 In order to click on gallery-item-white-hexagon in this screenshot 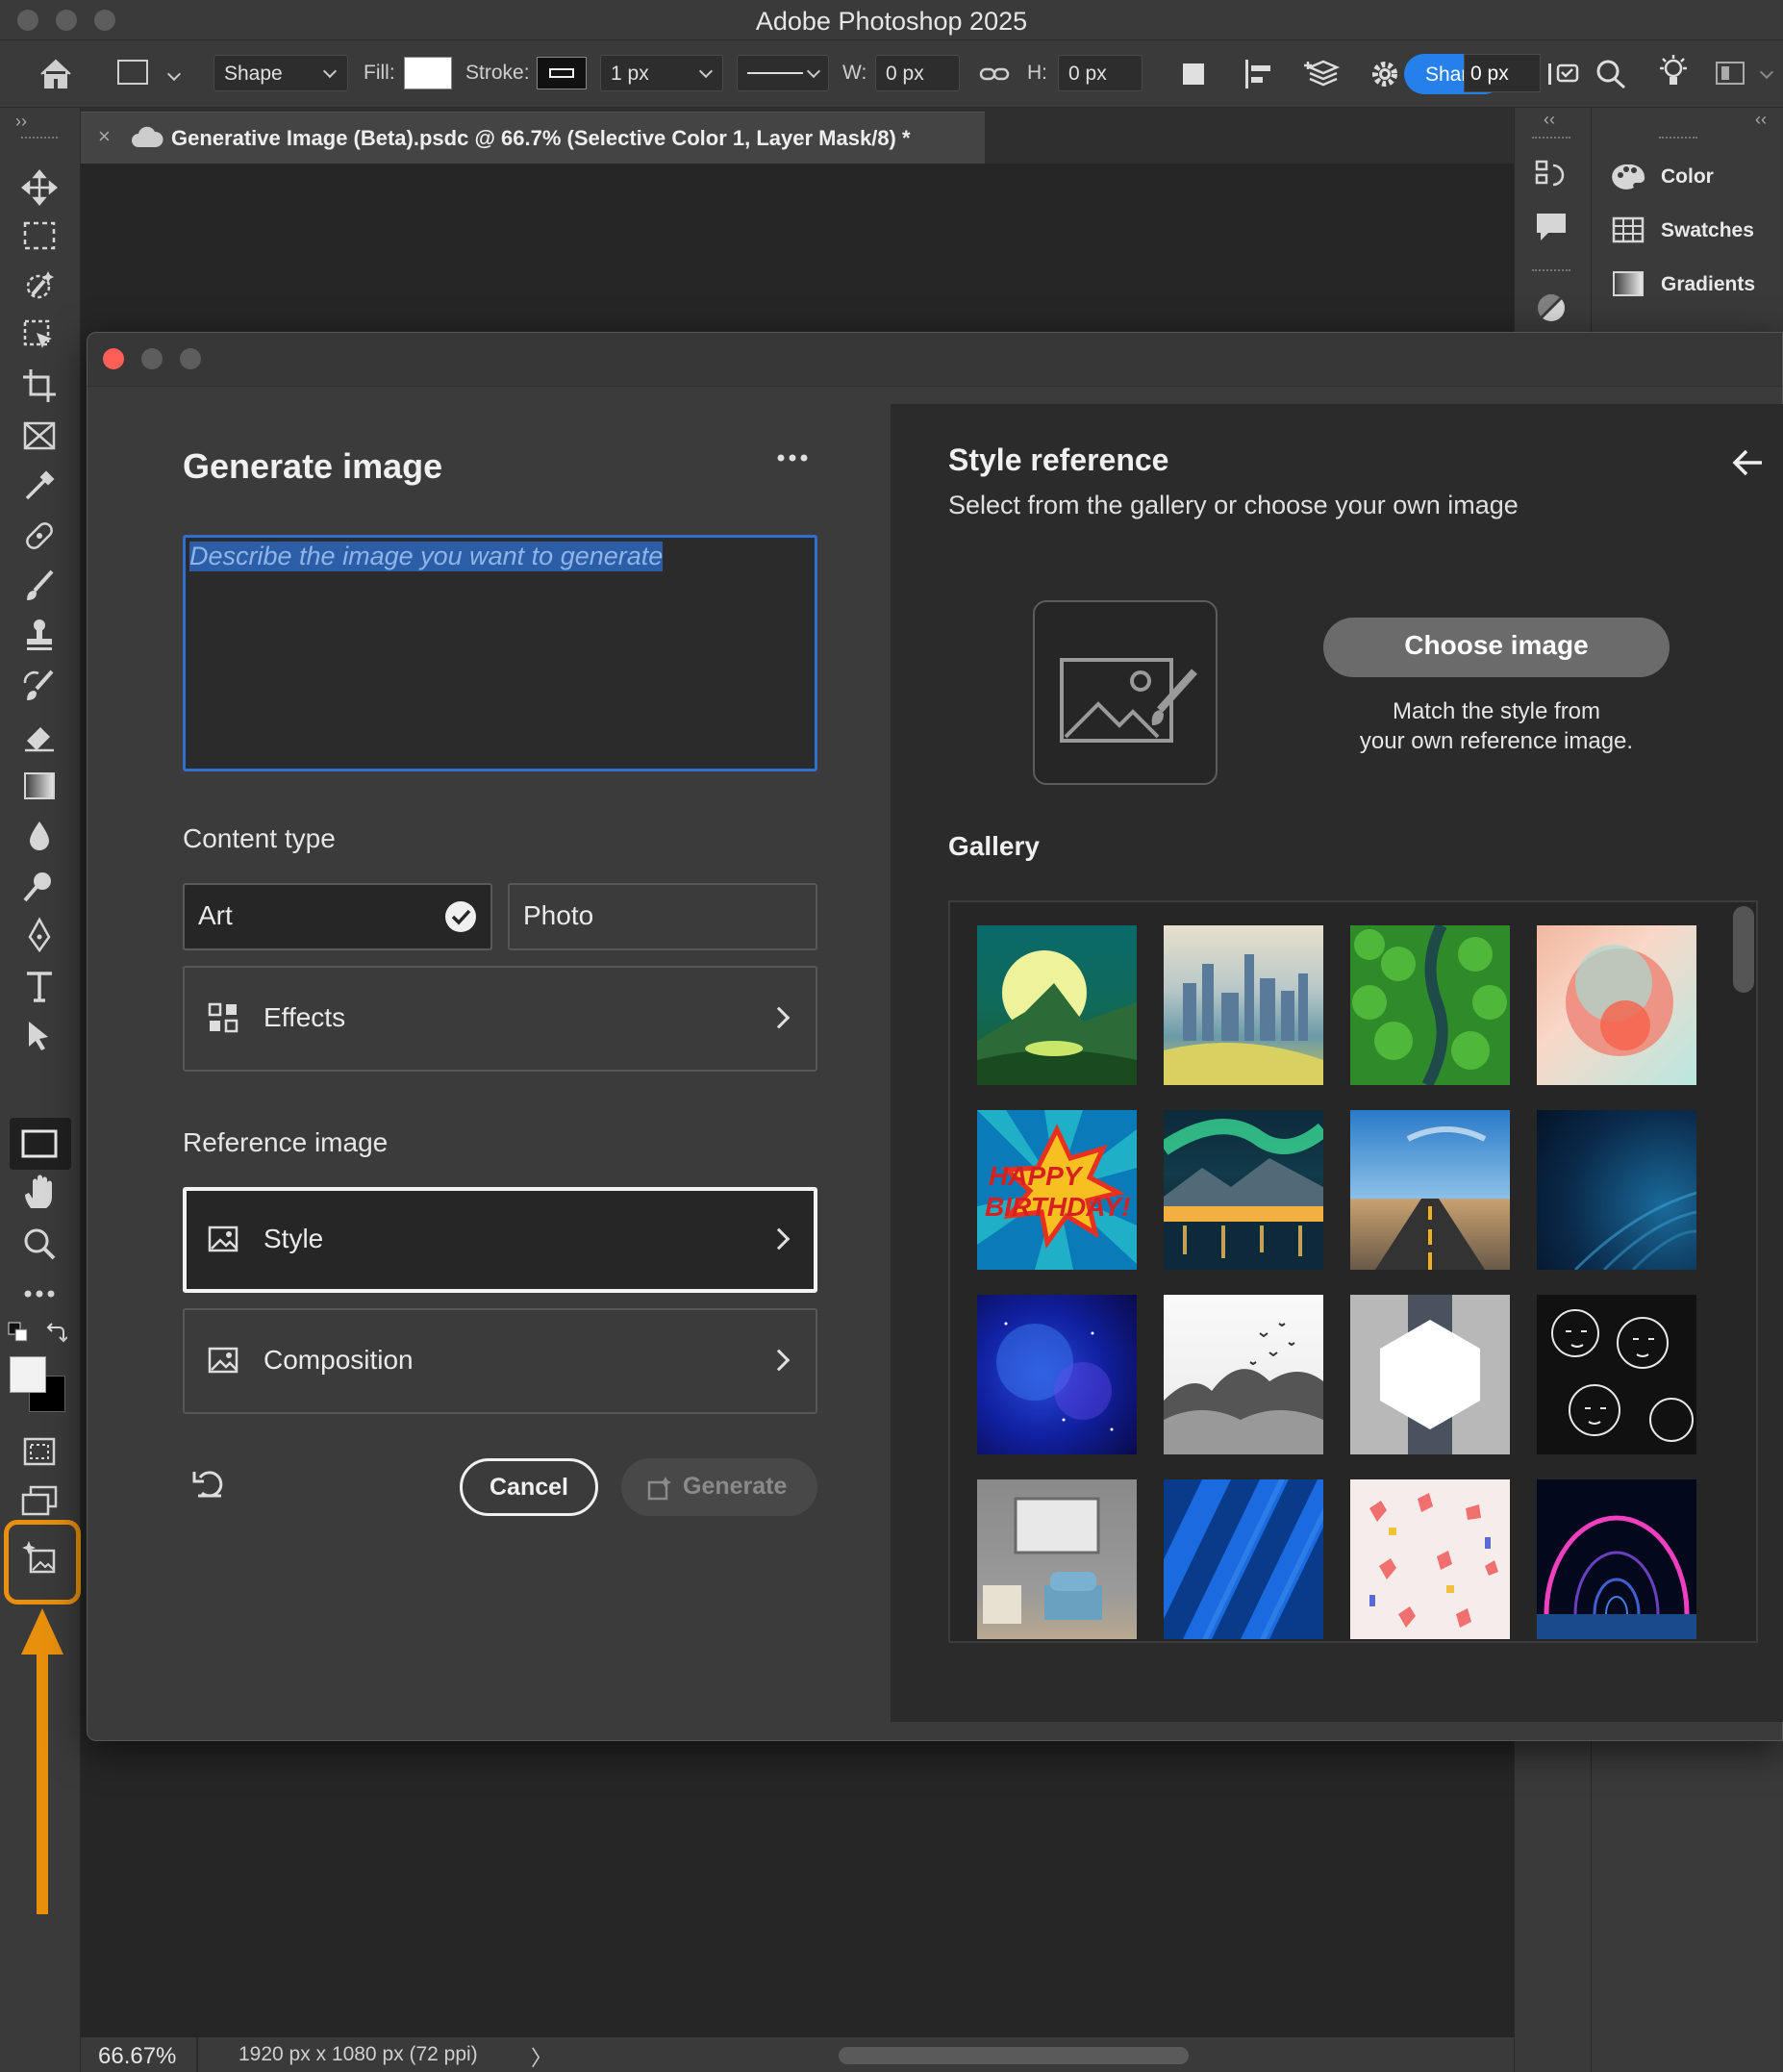, I will do `click(1430, 1374)`.